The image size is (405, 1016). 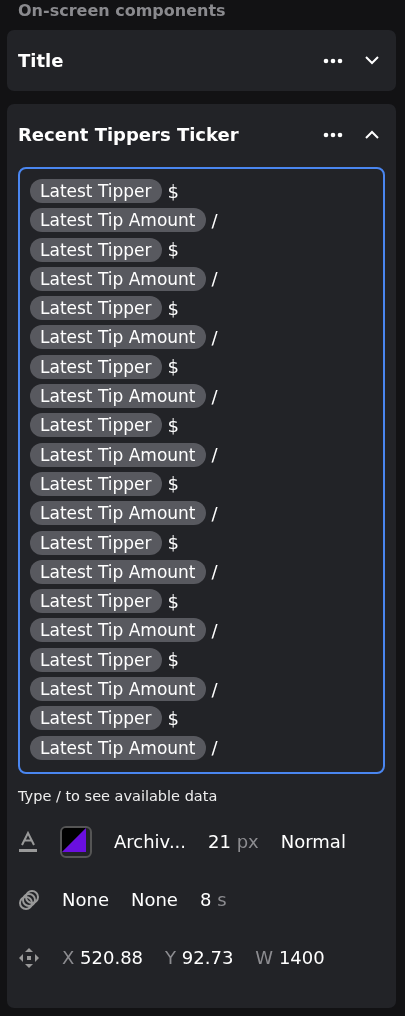 What do you see at coordinates (122, 11) in the screenshot?
I see `section-header: On-screen components` at bounding box center [122, 11].